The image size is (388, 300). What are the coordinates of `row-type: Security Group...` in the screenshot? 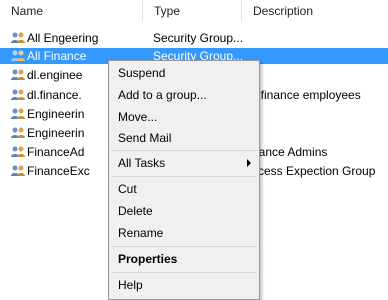 It's located at (197, 38).